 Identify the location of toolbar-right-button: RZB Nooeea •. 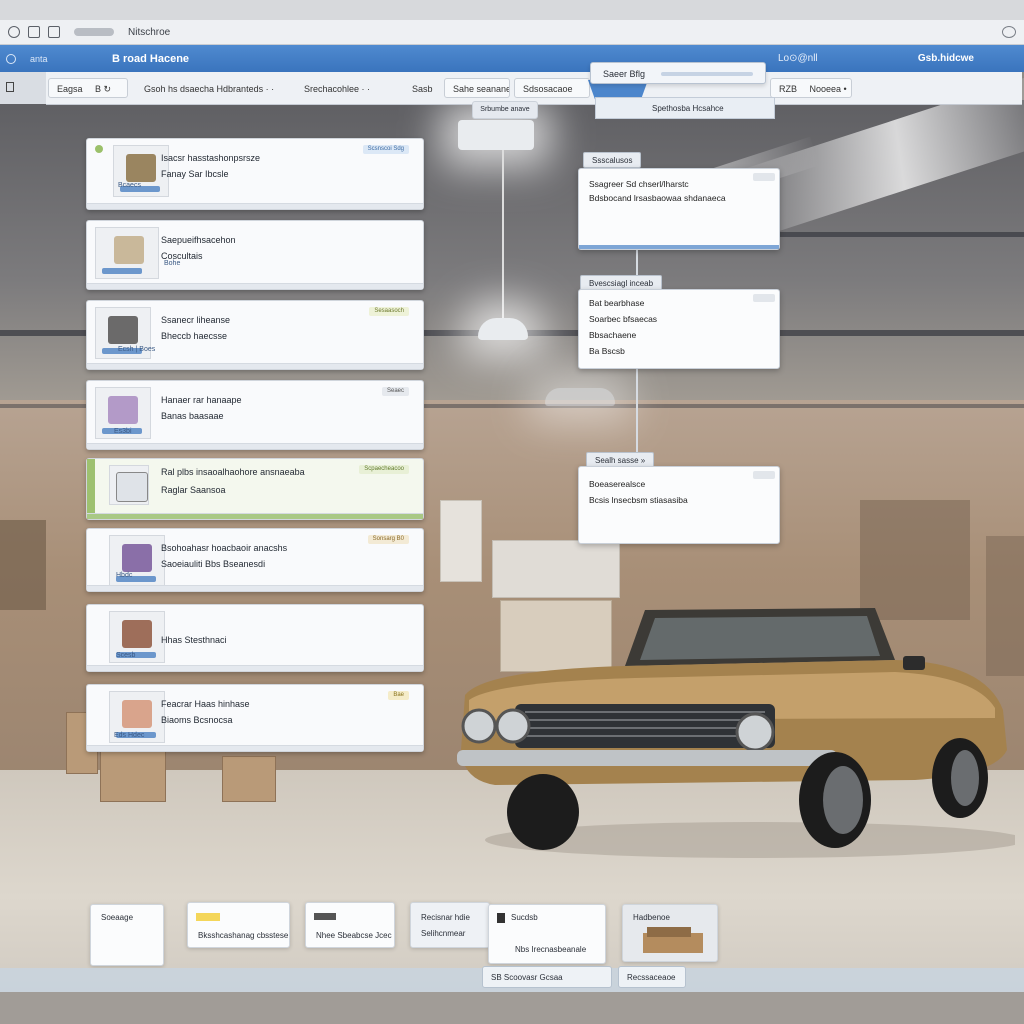
(811, 88).